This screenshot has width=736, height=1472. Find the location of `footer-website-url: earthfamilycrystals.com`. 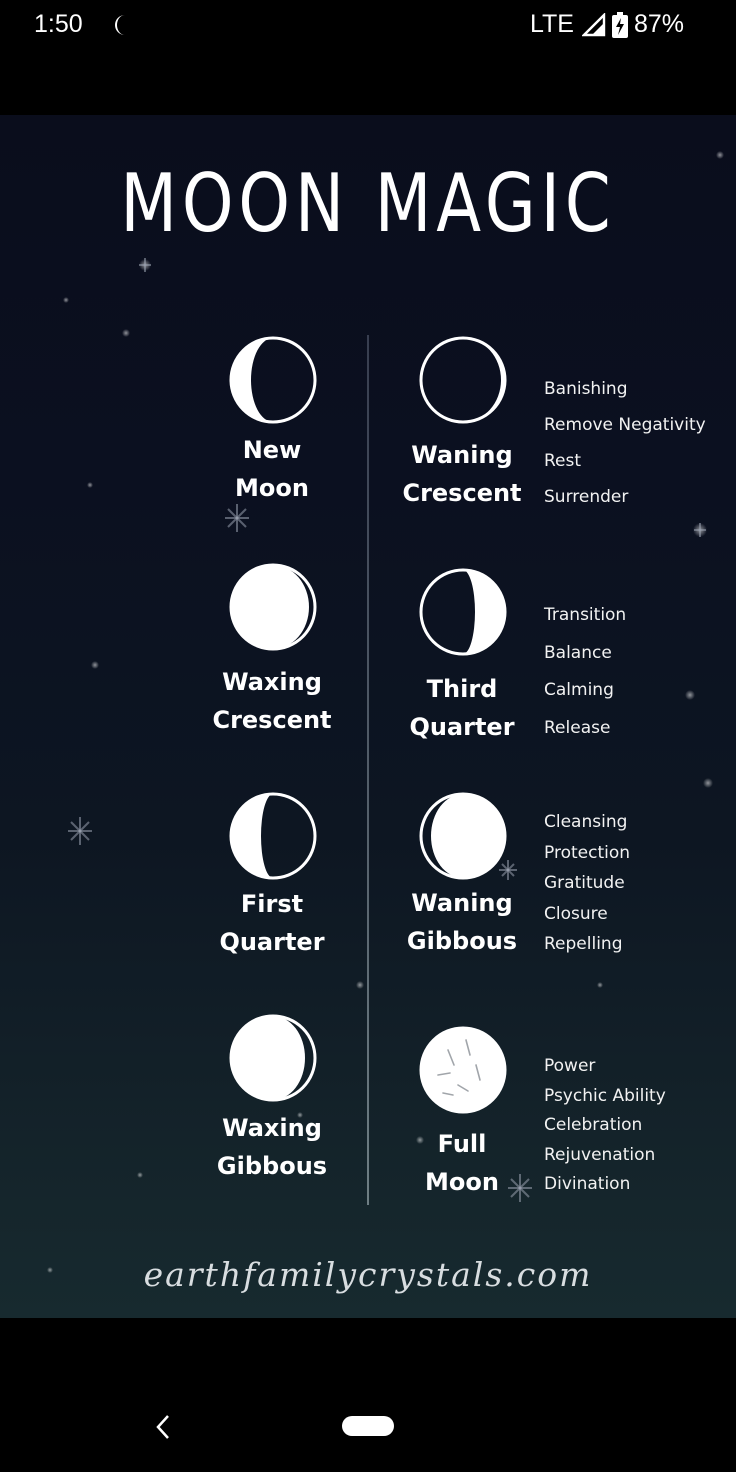

footer-website-url: earthfamilycrystals.com is located at coordinates (368, 1274).